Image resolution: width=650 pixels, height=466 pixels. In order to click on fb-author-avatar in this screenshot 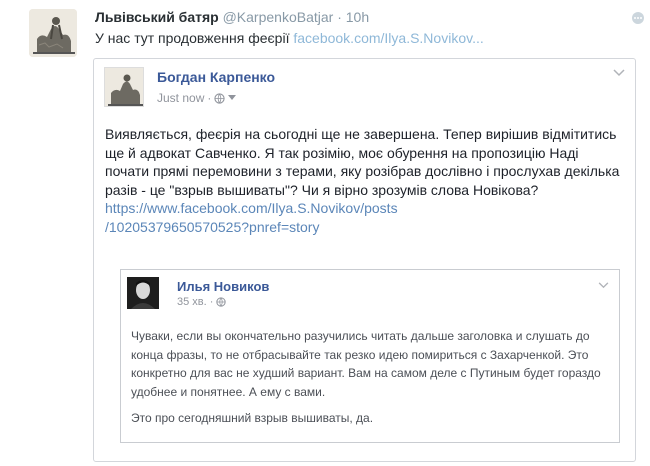, I will do `click(124, 87)`.